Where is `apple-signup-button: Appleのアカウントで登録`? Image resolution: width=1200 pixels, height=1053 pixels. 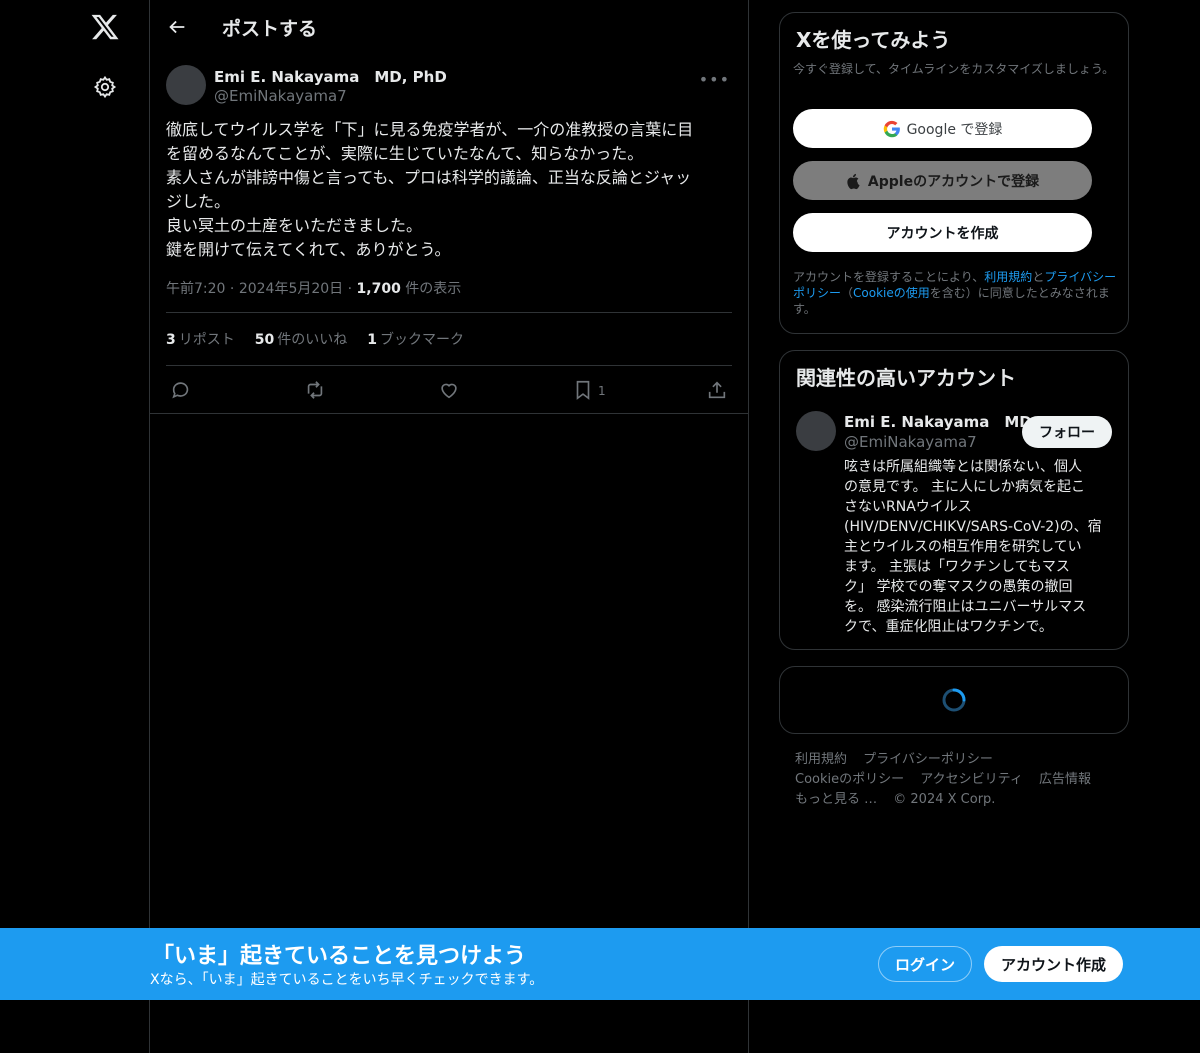
apple-signup-button: Appleのアカウントで登録 is located at coordinates (942, 180).